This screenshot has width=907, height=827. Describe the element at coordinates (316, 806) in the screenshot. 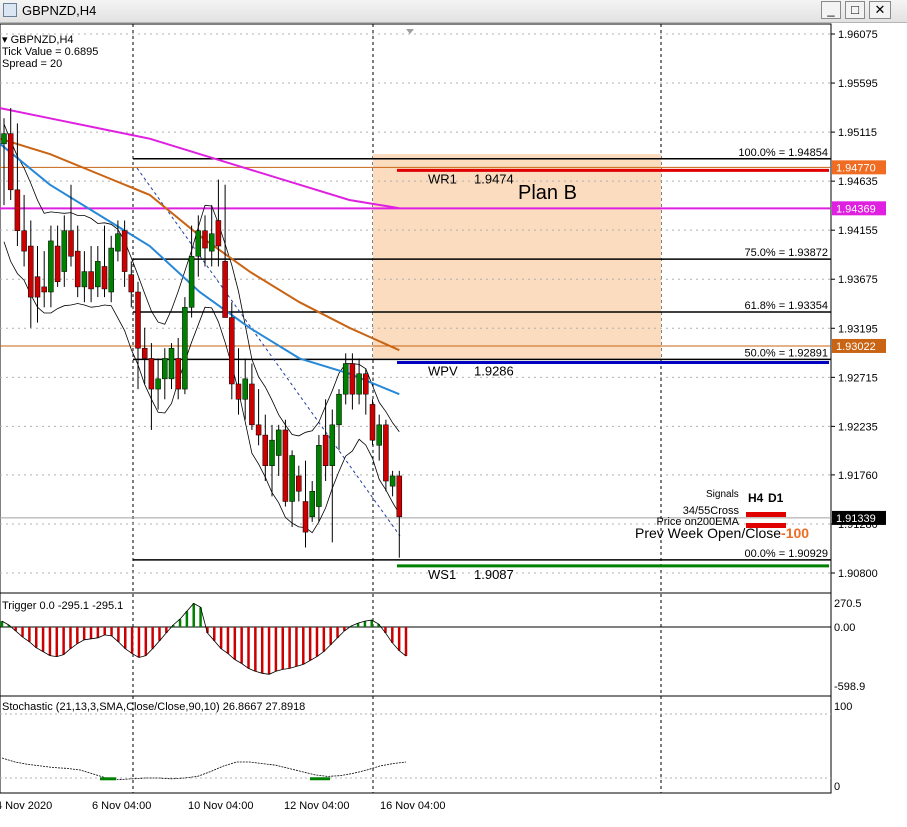

I see `time-tick-label: 12 Nov 04:00` at that location.